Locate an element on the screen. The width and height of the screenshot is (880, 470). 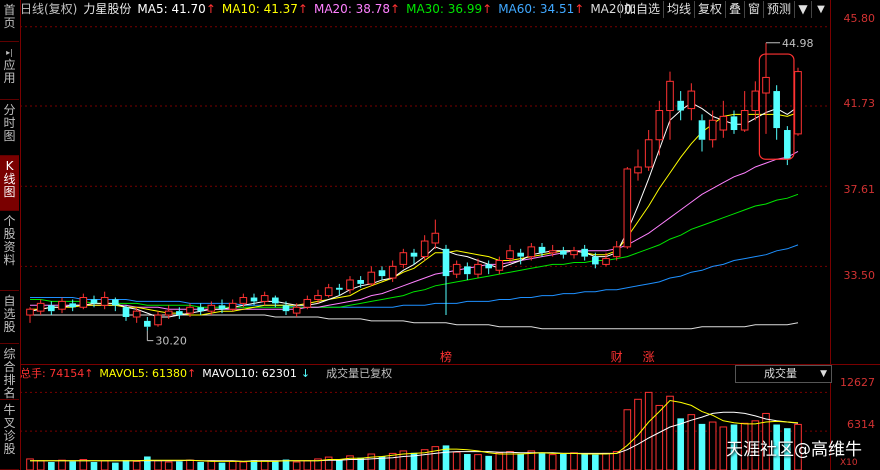
low-price-label: 30.20 is located at coordinates (171, 341).